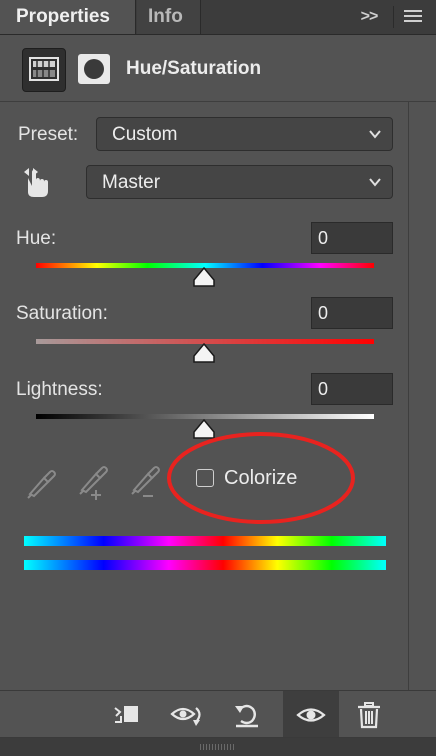  What do you see at coordinates (44, 70) in the screenshot?
I see `hue-saturation-icon` at bounding box center [44, 70].